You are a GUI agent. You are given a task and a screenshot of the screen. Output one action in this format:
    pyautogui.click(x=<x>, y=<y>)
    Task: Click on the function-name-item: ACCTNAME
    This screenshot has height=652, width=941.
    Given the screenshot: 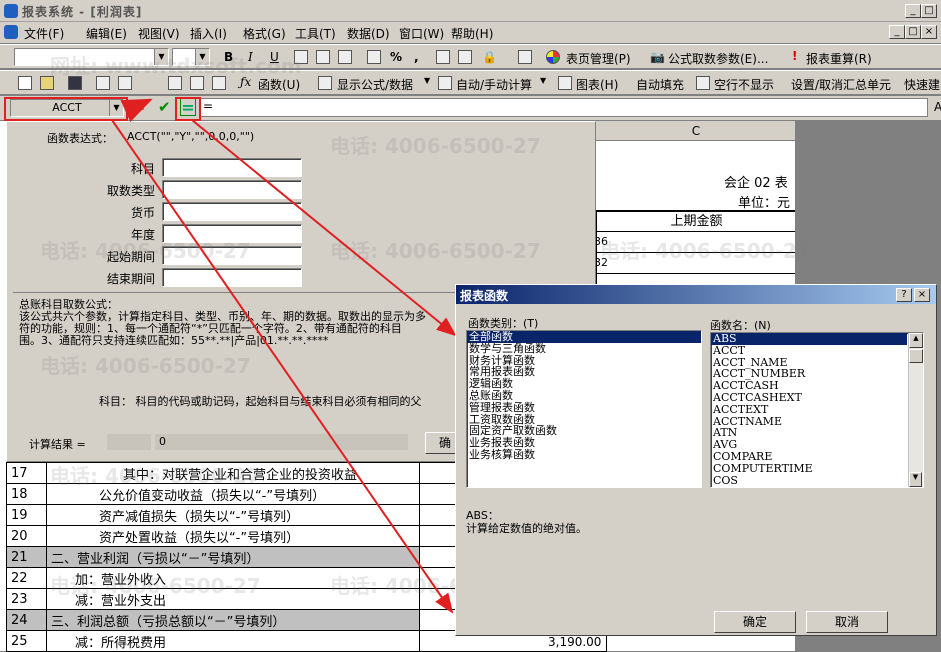 What is the action you would take?
    pyautogui.click(x=809, y=421)
    